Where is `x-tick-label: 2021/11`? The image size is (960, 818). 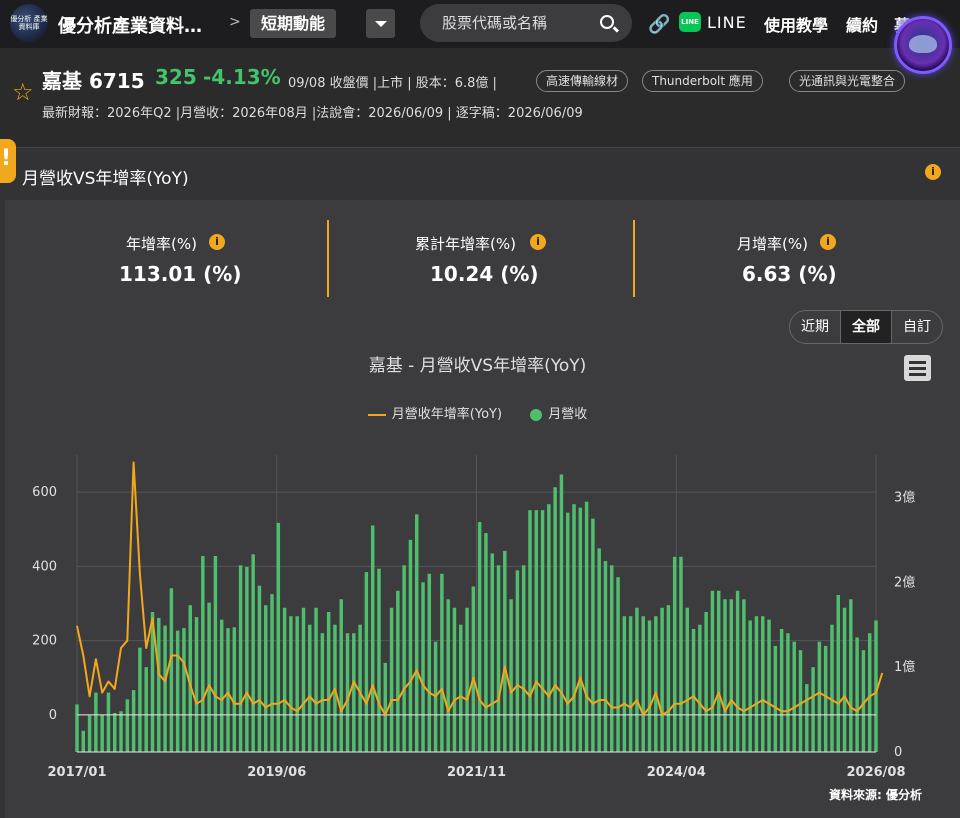
x-tick-label: 2021/11 is located at coordinates (476, 772).